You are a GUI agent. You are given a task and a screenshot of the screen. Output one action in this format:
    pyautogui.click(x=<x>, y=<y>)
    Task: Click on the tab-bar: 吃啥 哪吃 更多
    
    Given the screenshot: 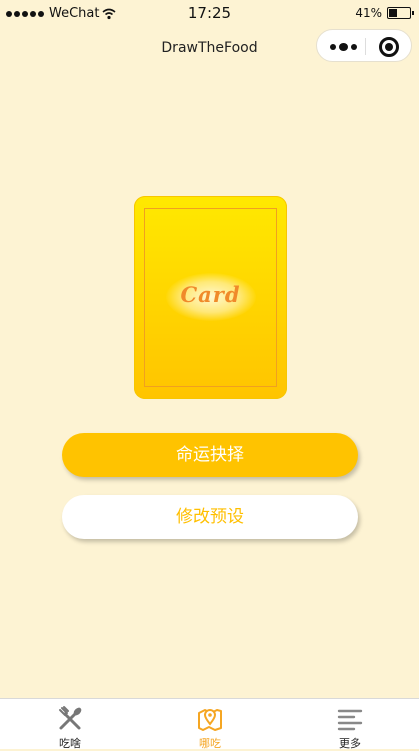 What is the action you would take?
    pyautogui.click(x=209, y=724)
    